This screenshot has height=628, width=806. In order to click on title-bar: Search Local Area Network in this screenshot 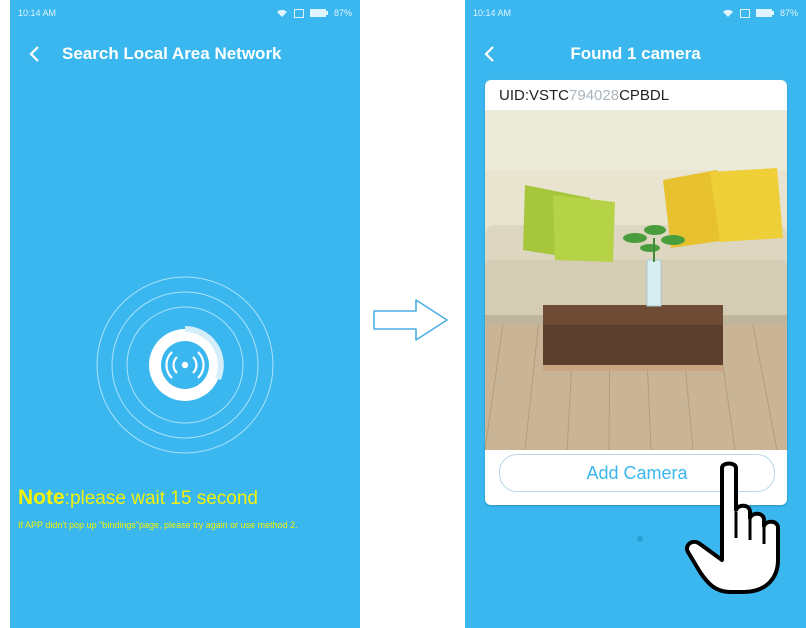, I will do `click(185, 56)`.